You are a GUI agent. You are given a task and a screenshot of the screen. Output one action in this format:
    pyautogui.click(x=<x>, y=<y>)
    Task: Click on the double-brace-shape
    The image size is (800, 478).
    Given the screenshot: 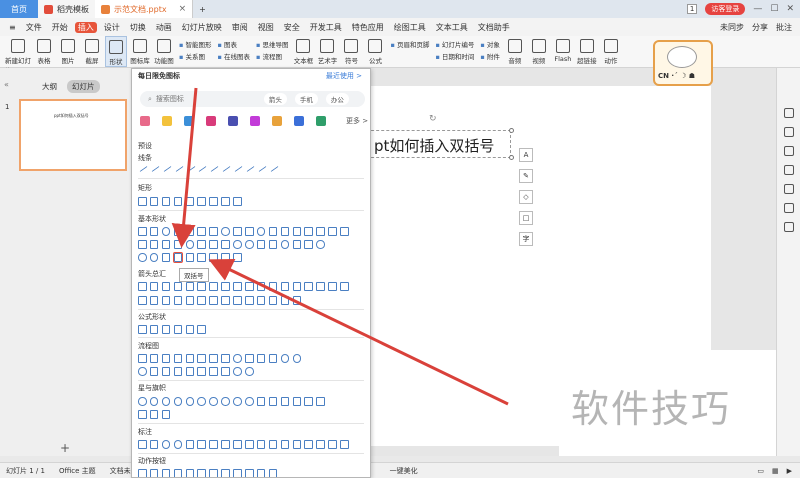 What is the action you would take?
    pyautogui.click(x=190, y=257)
    